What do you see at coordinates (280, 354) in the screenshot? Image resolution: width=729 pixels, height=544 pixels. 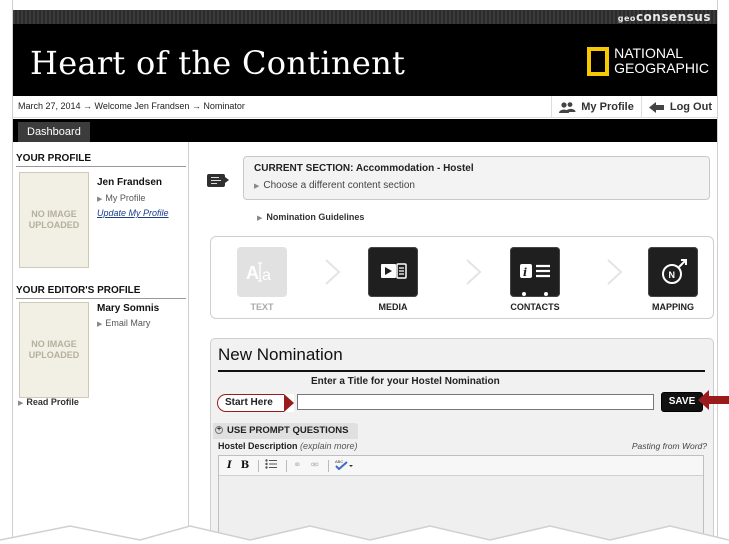 I see `new-nomination-heading: New Nomination` at bounding box center [280, 354].